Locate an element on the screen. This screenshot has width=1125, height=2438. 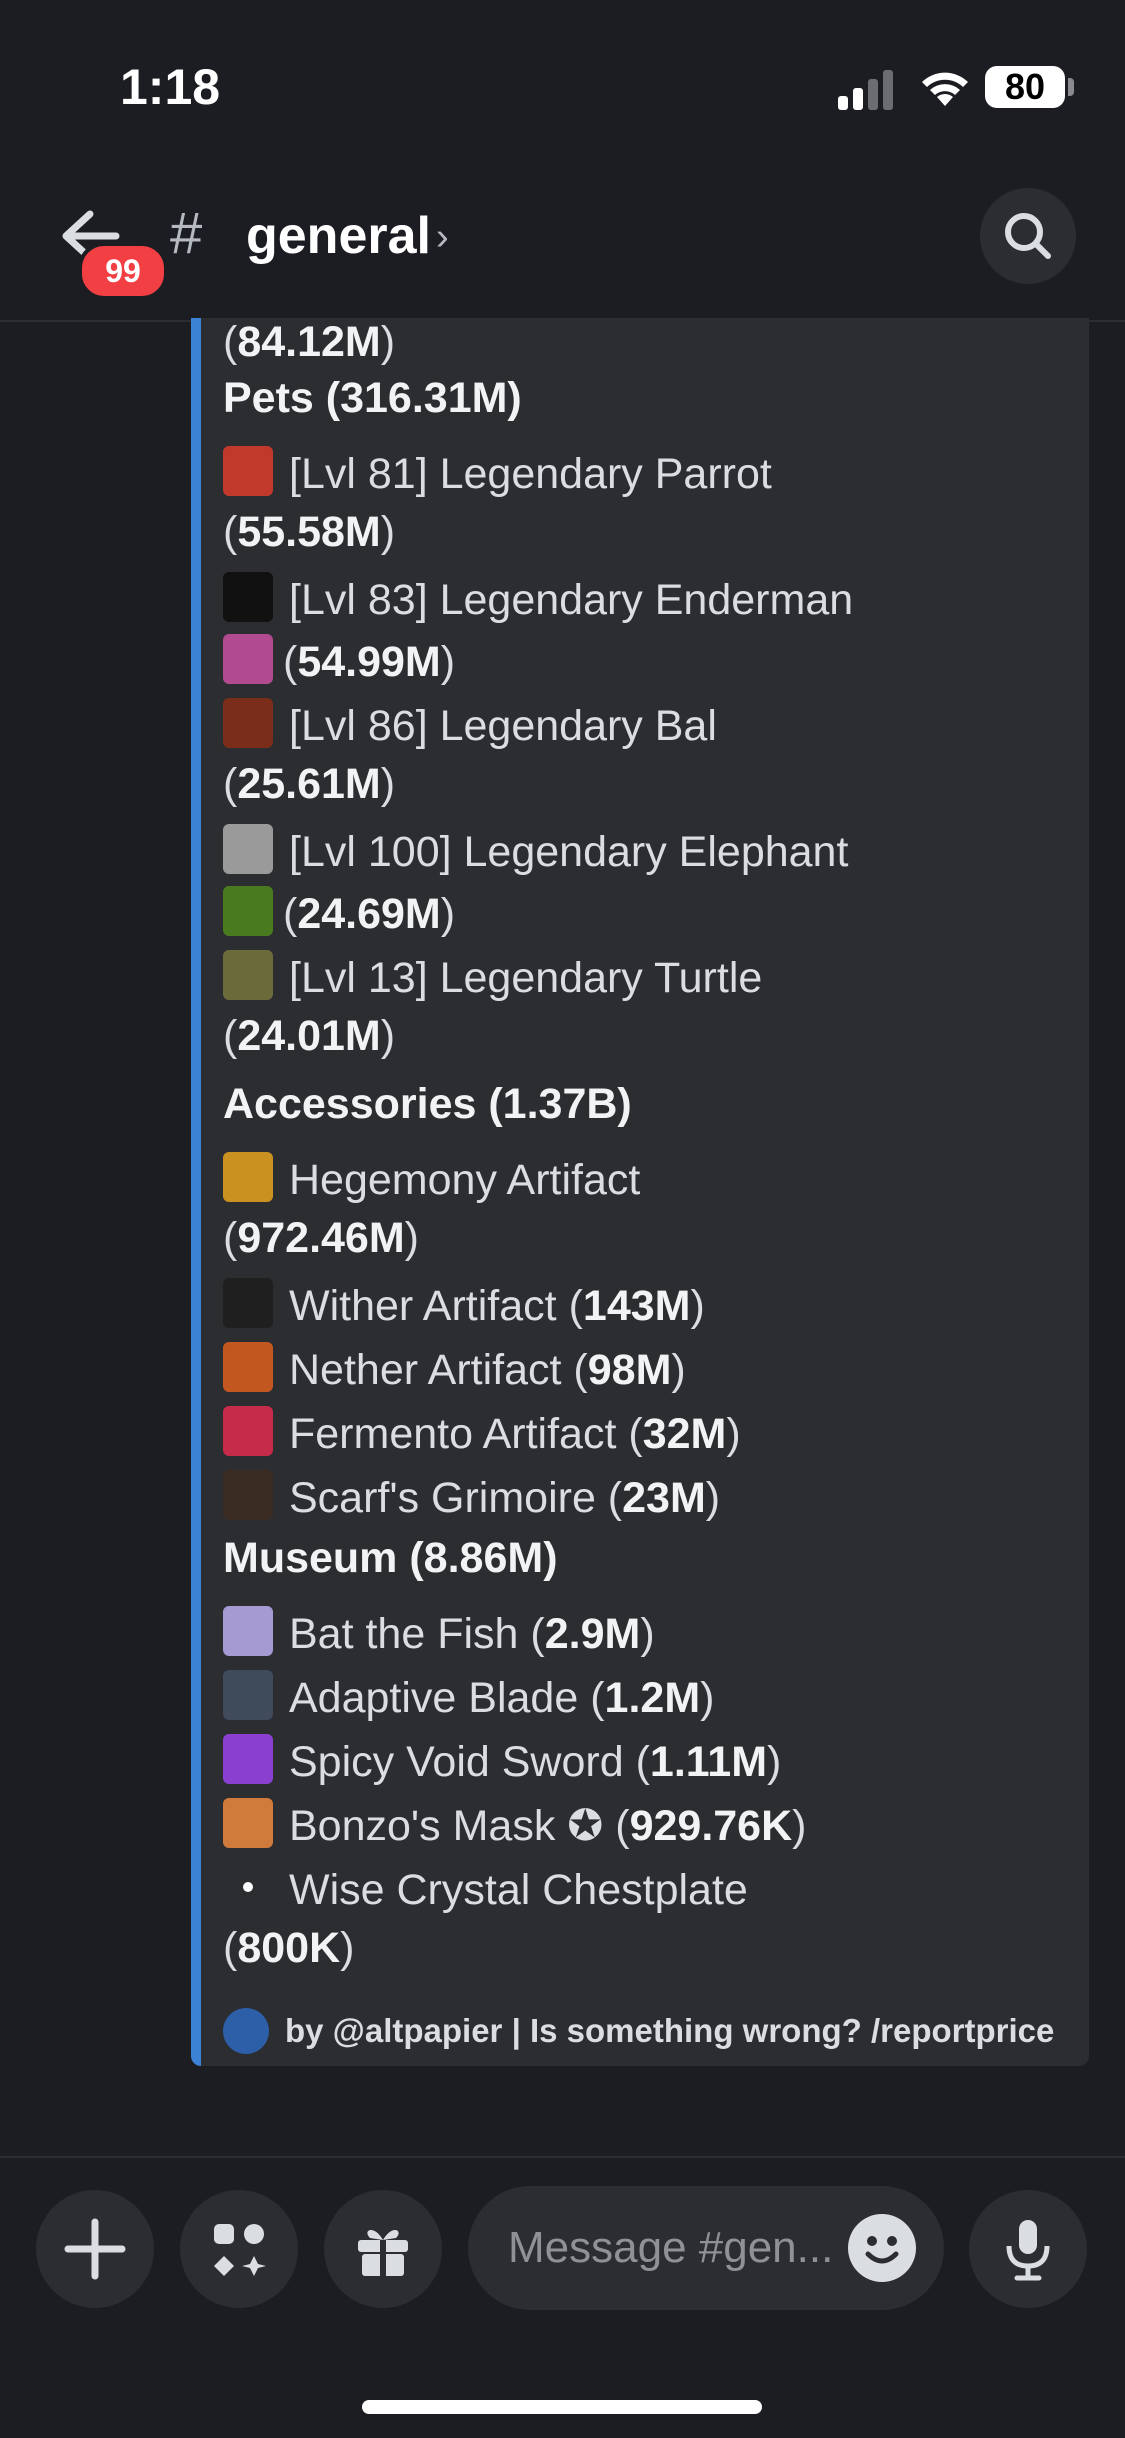
list-item-value: (55.58M) is located at coordinates (309, 532).